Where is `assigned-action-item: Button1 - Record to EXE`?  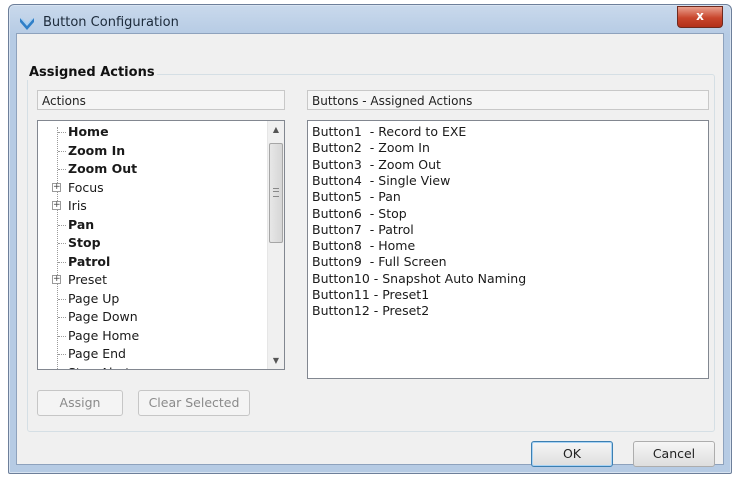
assigned-action-item: Button1 - Record to EXE is located at coordinates (389, 132).